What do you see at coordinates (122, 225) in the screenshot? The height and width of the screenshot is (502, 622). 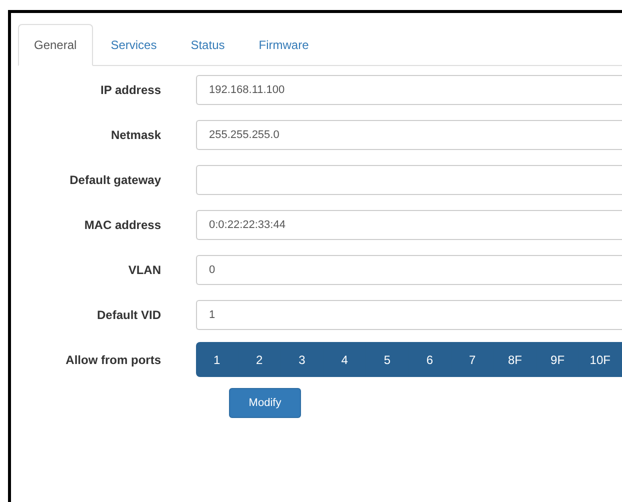 I see `field-label: MAC address` at bounding box center [122, 225].